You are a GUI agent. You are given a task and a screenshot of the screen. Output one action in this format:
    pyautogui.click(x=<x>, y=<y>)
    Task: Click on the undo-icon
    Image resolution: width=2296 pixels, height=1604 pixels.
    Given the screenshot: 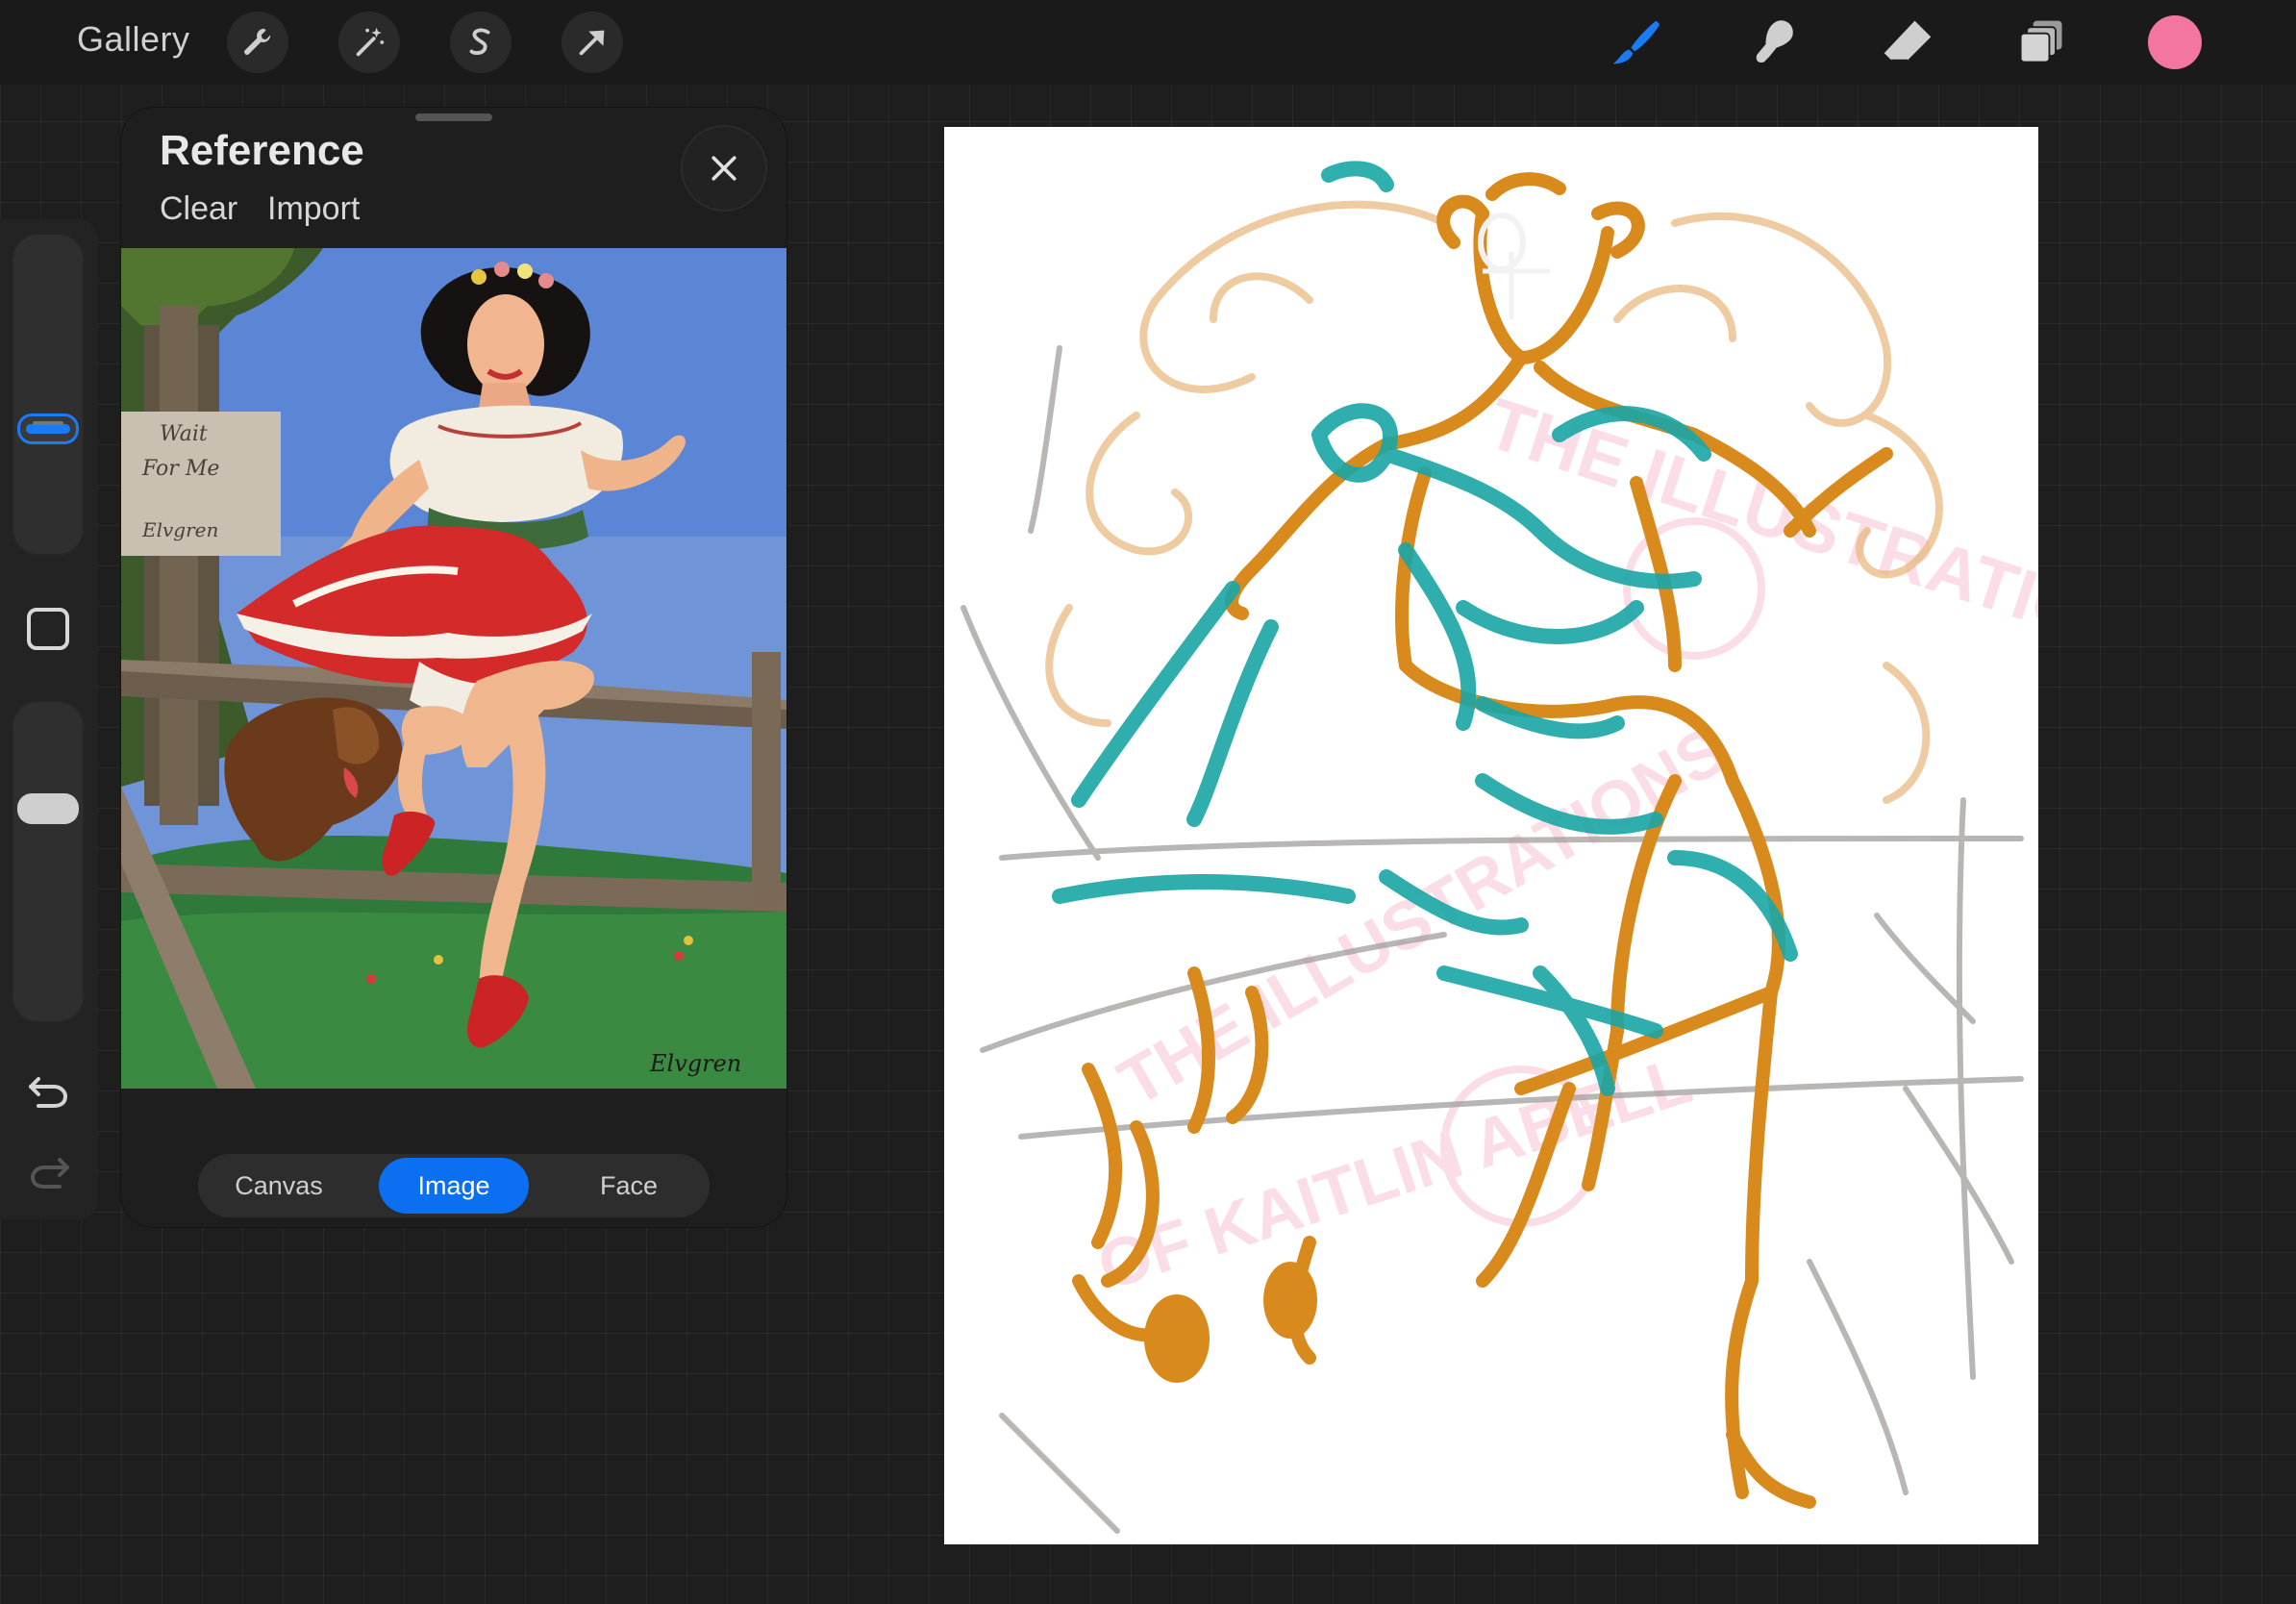 What is the action you would take?
    pyautogui.click(x=48, y=1092)
    